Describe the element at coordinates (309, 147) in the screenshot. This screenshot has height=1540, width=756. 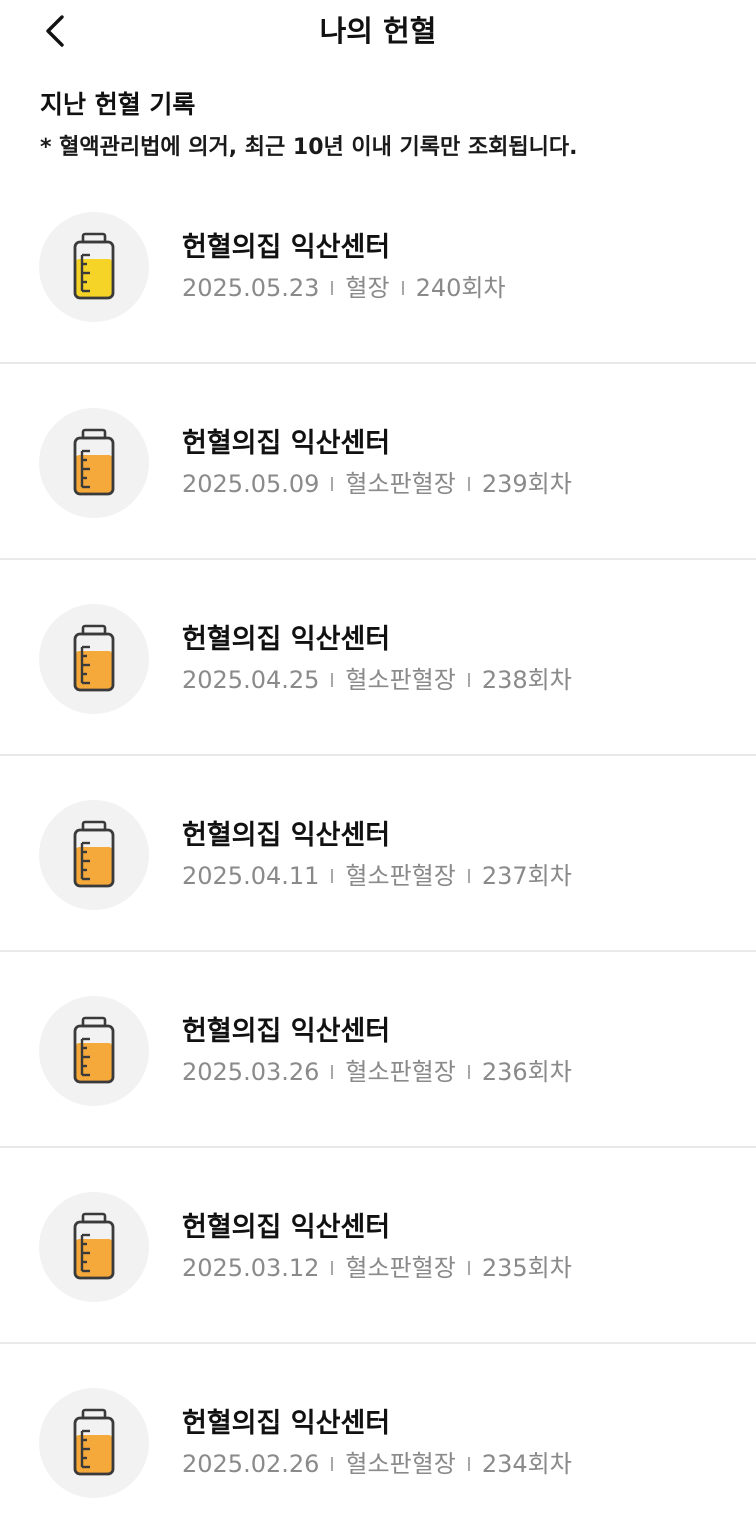
I see `retention-notice: * 혈액관리법에 의거, 최근 10년 이내 기록만 조회됩니다.` at that location.